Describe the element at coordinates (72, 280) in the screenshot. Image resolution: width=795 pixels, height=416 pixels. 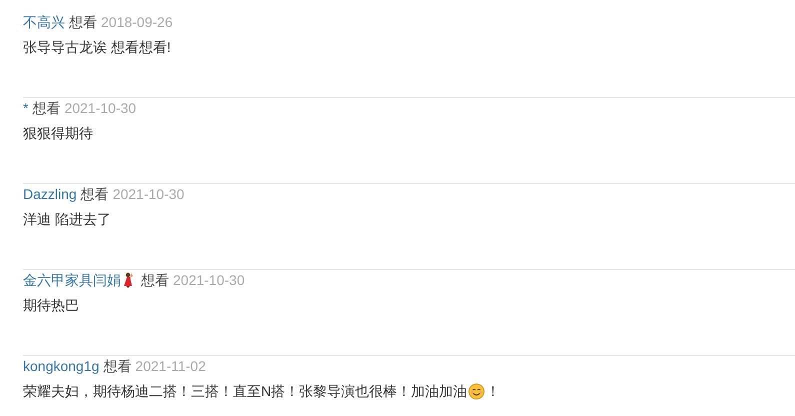
I see `username-link: 金六甲家具闫娟` at that location.